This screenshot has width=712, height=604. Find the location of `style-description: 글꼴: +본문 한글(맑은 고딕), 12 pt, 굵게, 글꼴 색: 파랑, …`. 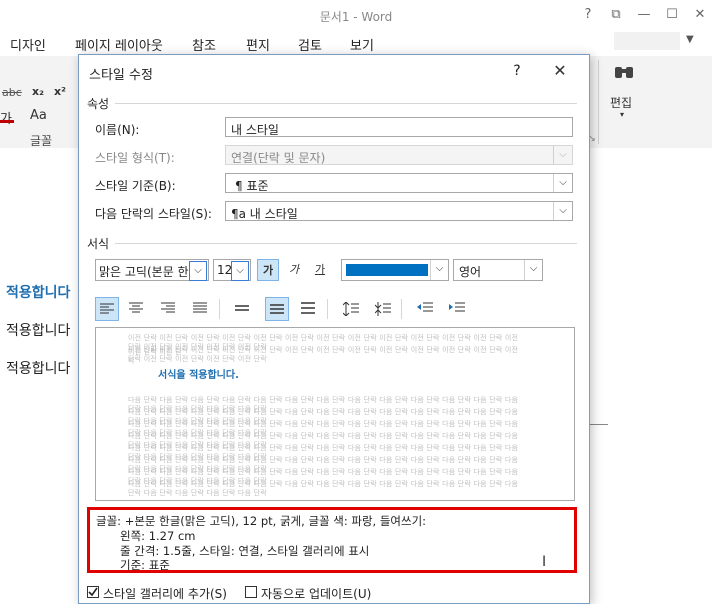

style-description: 글꼴: +본문 한글(맑은 고딕), 12 pt, 굵게, 글꼴 색: 파랑, … is located at coordinates (332, 540).